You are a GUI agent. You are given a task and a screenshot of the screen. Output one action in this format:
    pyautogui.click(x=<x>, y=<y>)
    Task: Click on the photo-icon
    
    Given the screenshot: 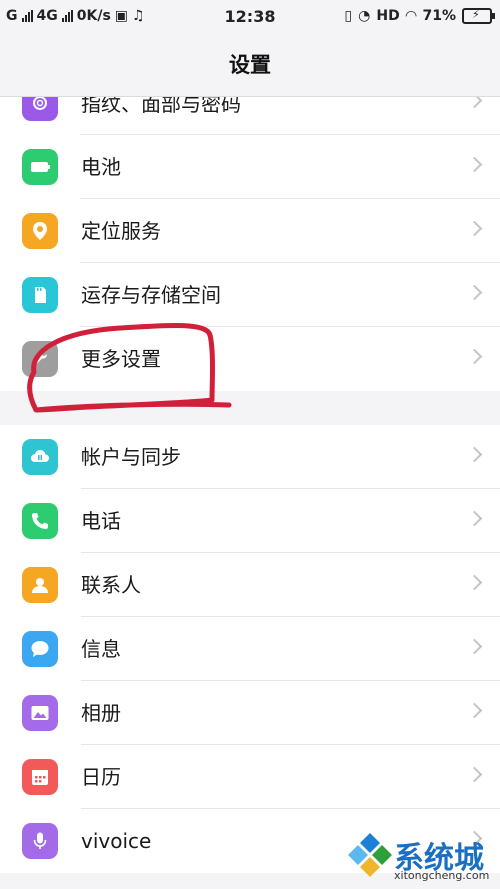 What is the action you would take?
    pyautogui.click(x=40, y=713)
    